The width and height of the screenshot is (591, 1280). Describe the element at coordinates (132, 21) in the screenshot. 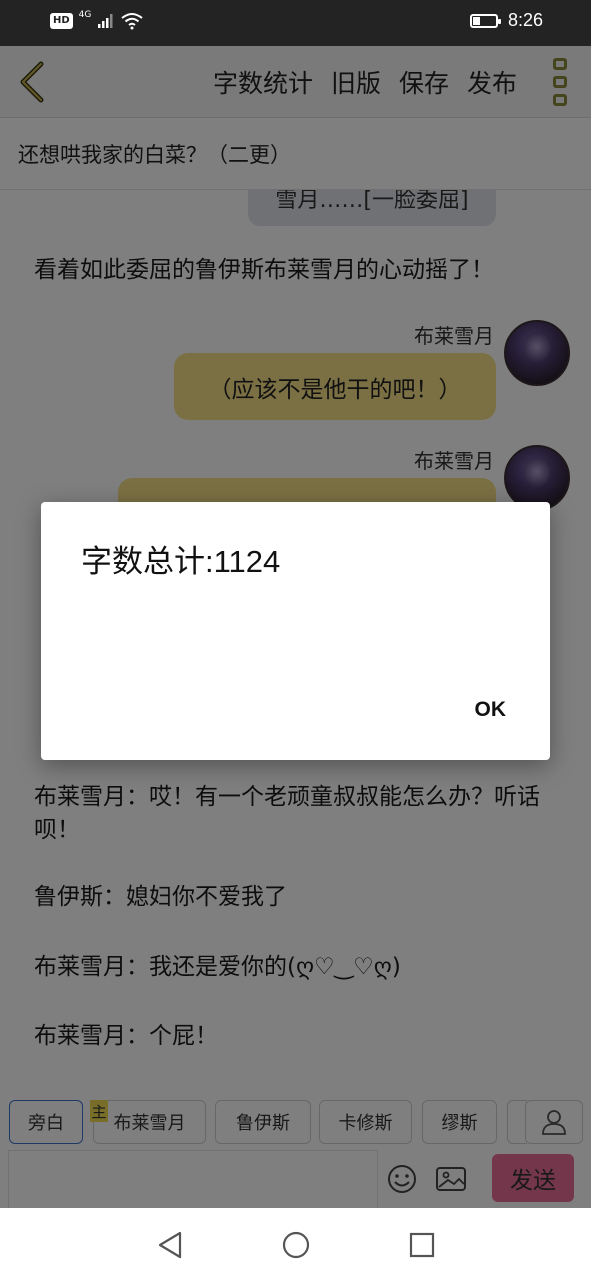

I see `wifi-icon` at that location.